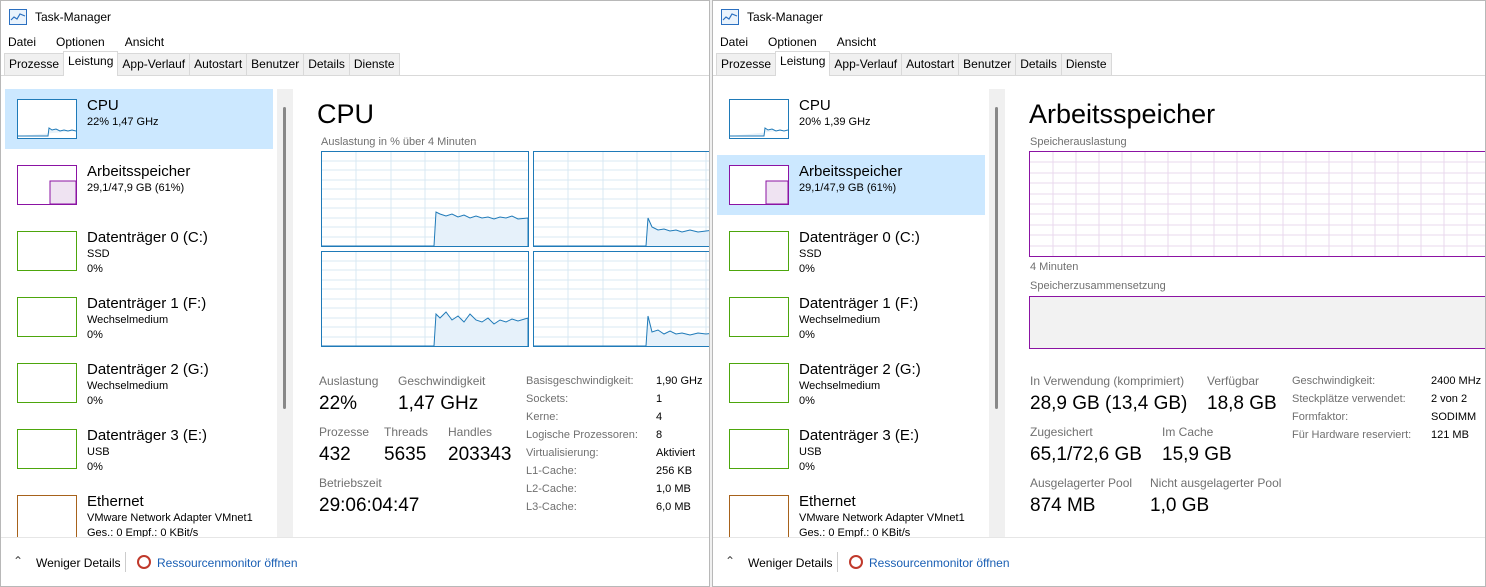 The width and height of the screenshot is (1486, 587). I want to click on sidebar-item-name: Datenträger 0 (C:), so click(859, 237).